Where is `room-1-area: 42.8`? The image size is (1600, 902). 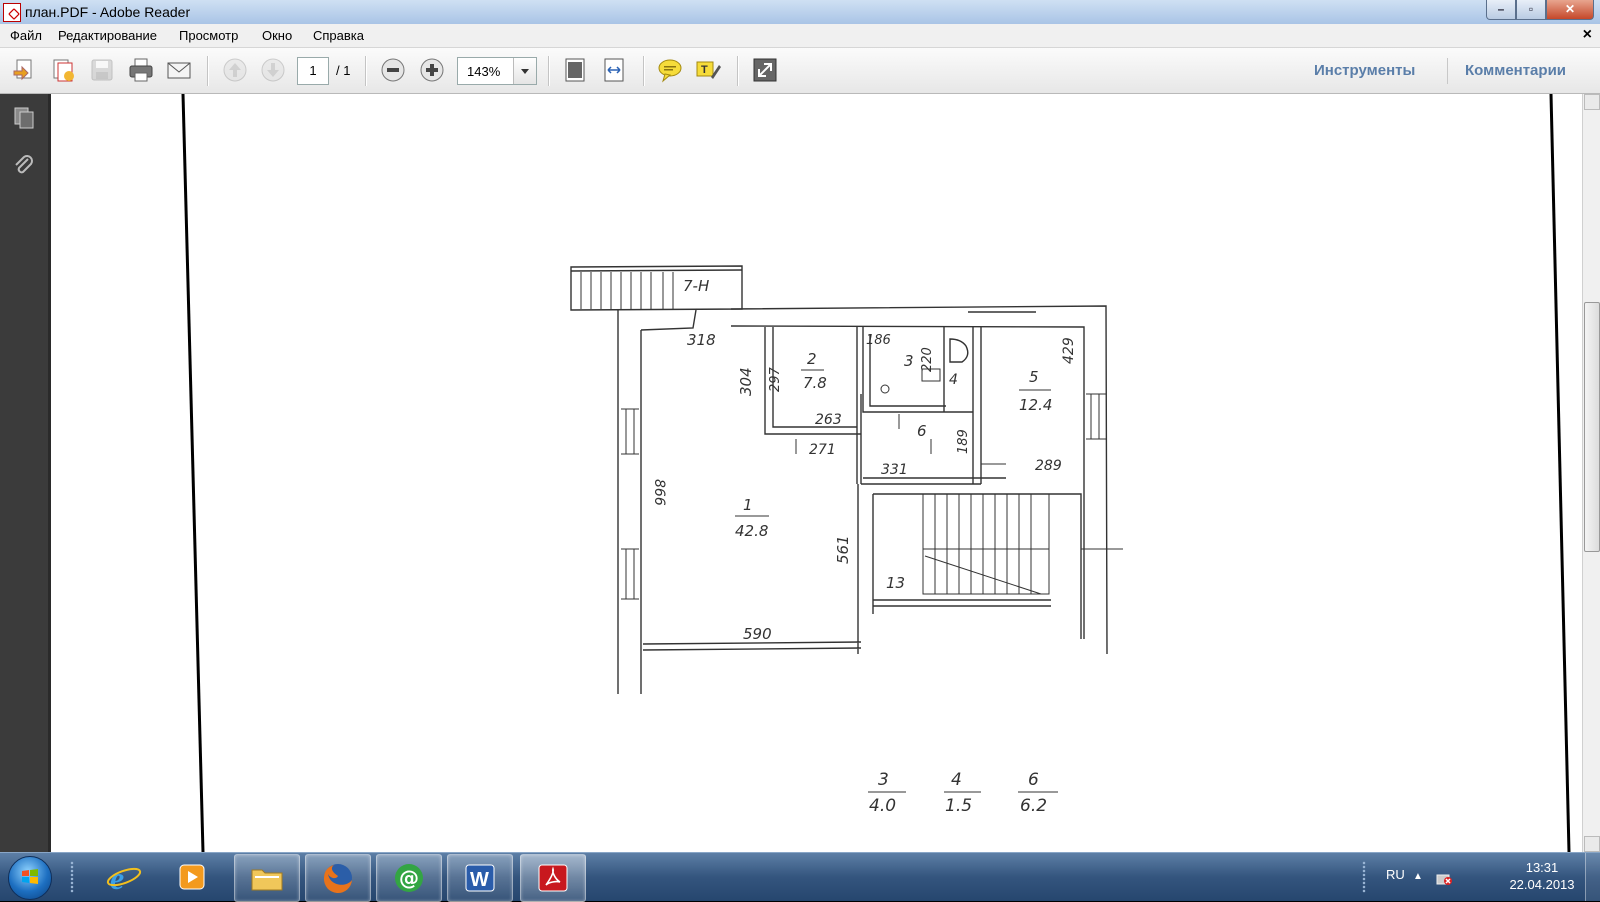
room-1-area: 42.8 is located at coordinates (751, 531).